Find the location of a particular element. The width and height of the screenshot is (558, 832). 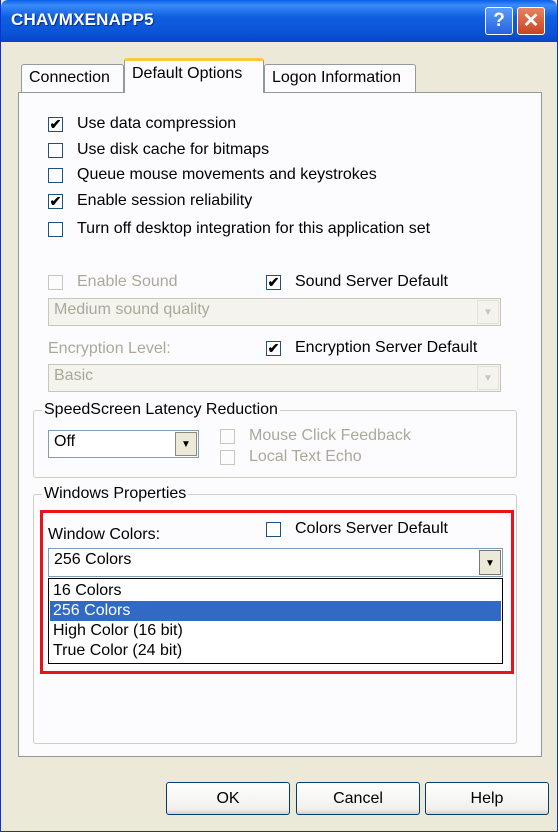

desktop-integration-checkbox is located at coordinates (55, 229).